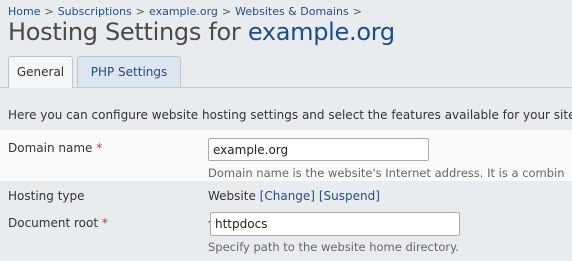 The image size is (572, 261). Describe the element at coordinates (318, 149) in the screenshot. I see `domain-name-input` at that location.